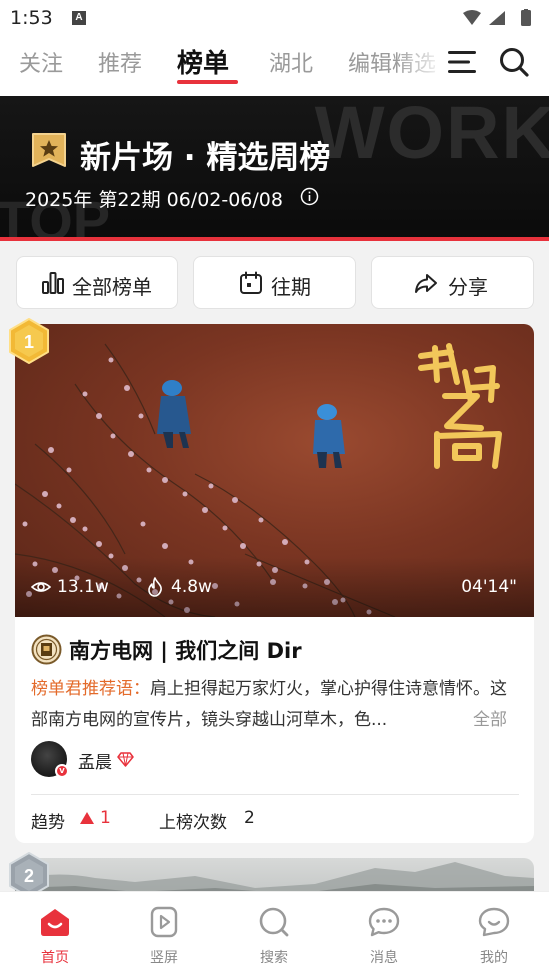 This screenshot has width=549, height=977. I want to click on banner-accent-line, so click(274, 239).